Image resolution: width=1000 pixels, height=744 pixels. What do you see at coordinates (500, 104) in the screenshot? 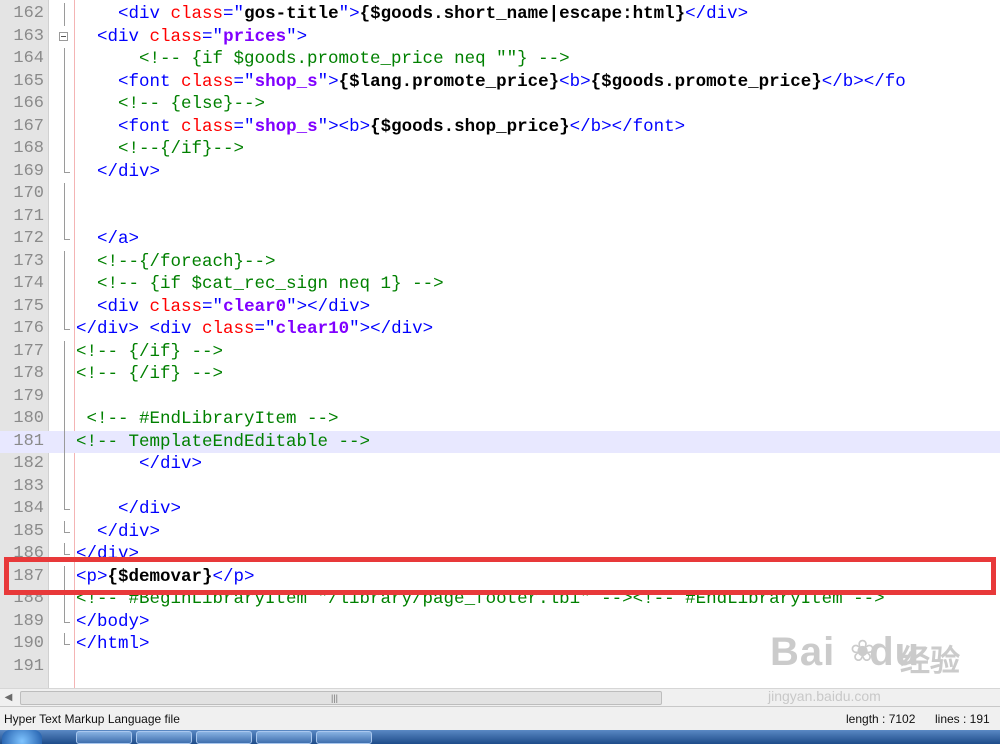
I see `code-line: 166 <!-- {else}-->` at bounding box center [500, 104].